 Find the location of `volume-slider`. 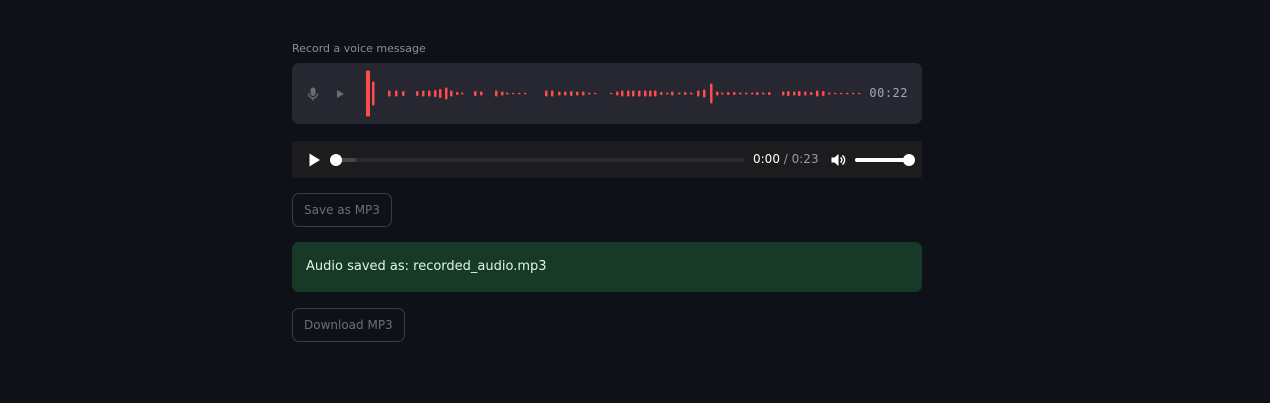

volume-slider is located at coordinates (885, 160).